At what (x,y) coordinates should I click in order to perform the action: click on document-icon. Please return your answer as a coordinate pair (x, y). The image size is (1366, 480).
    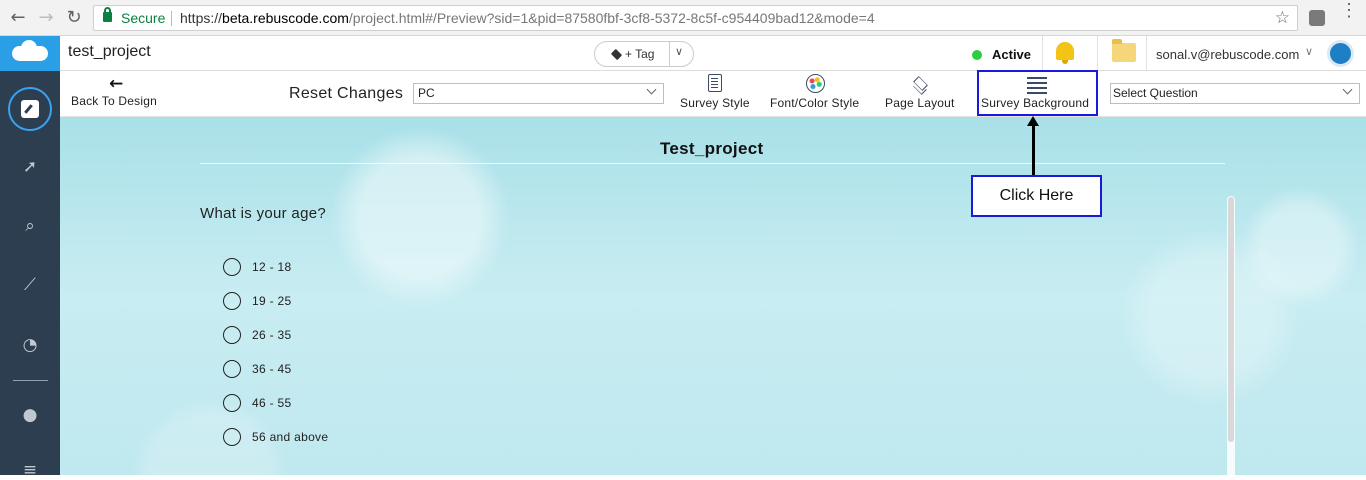
    Looking at the image, I should click on (715, 83).